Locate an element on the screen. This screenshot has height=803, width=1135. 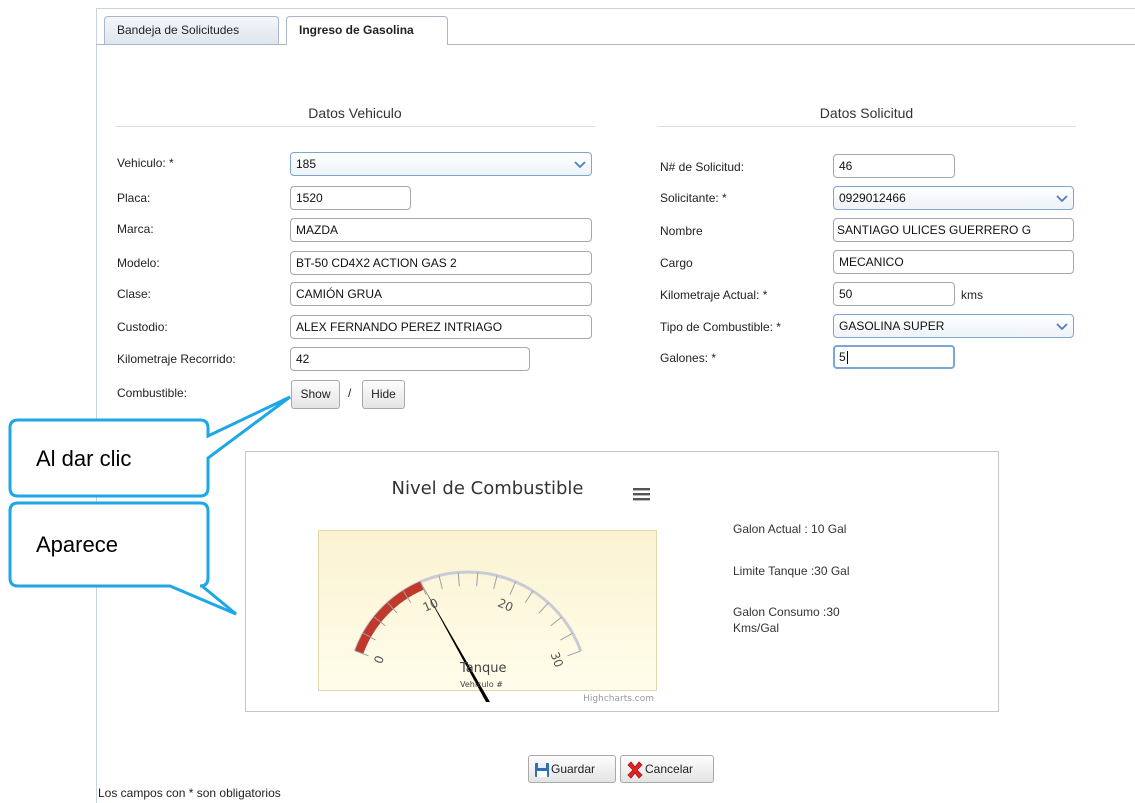
kilometraje-unit: kms is located at coordinates (972, 295).